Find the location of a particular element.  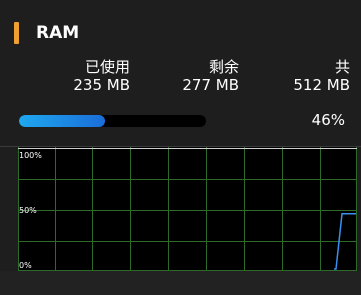

used-value: 235 MB is located at coordinates (101, 85).